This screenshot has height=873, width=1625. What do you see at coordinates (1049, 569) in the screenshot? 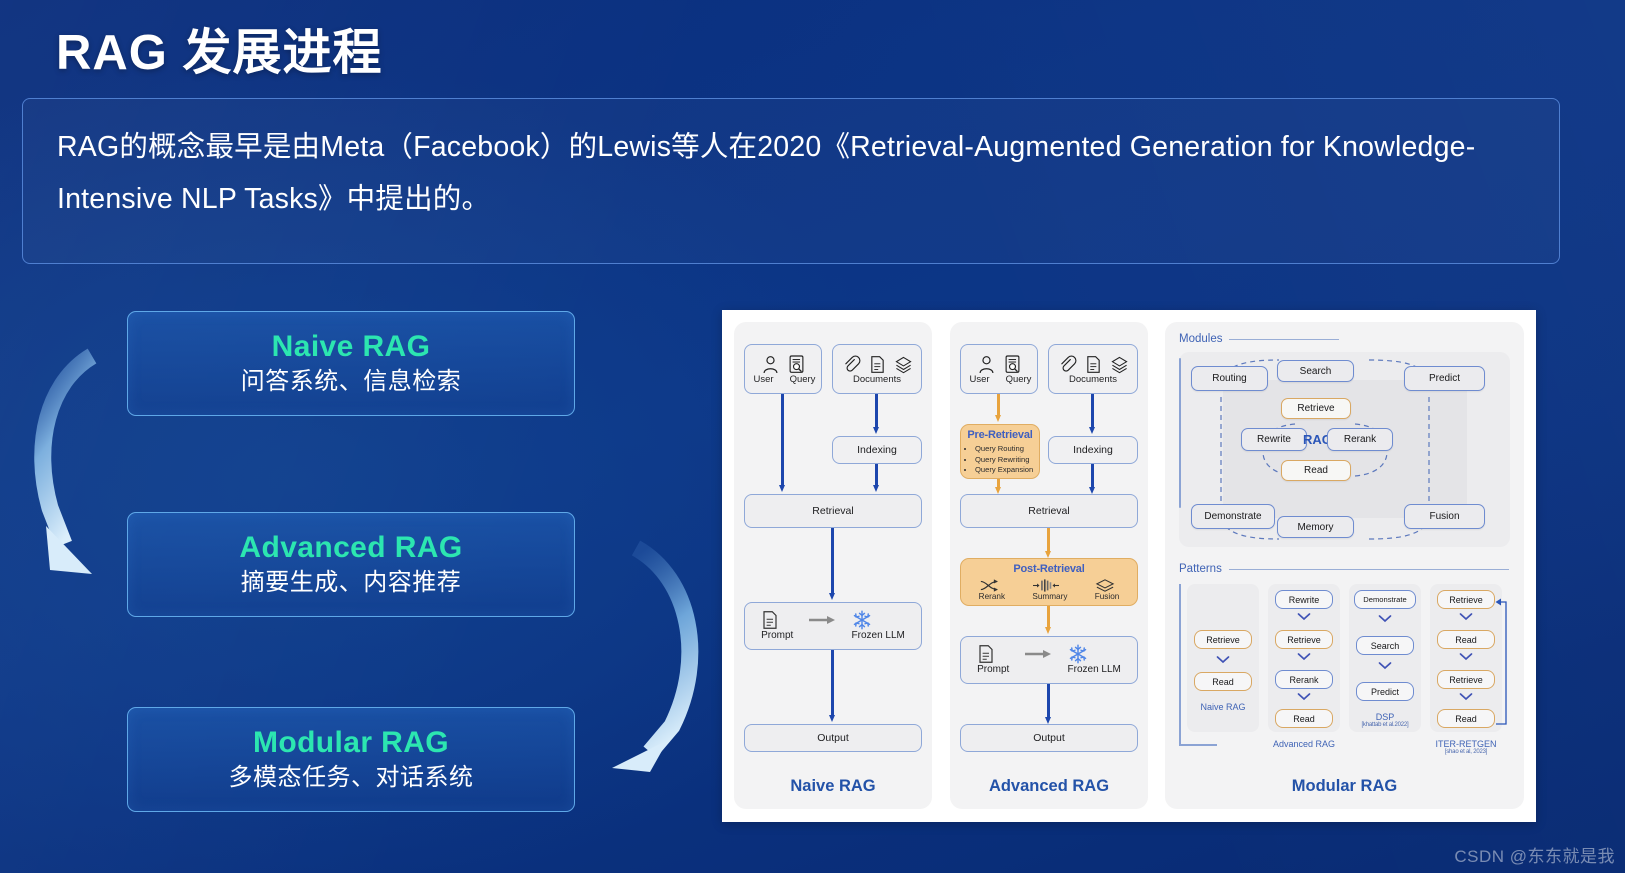
I see `post-retrieval-title: Post-Retrieval` at bounding box center [1049, 569].